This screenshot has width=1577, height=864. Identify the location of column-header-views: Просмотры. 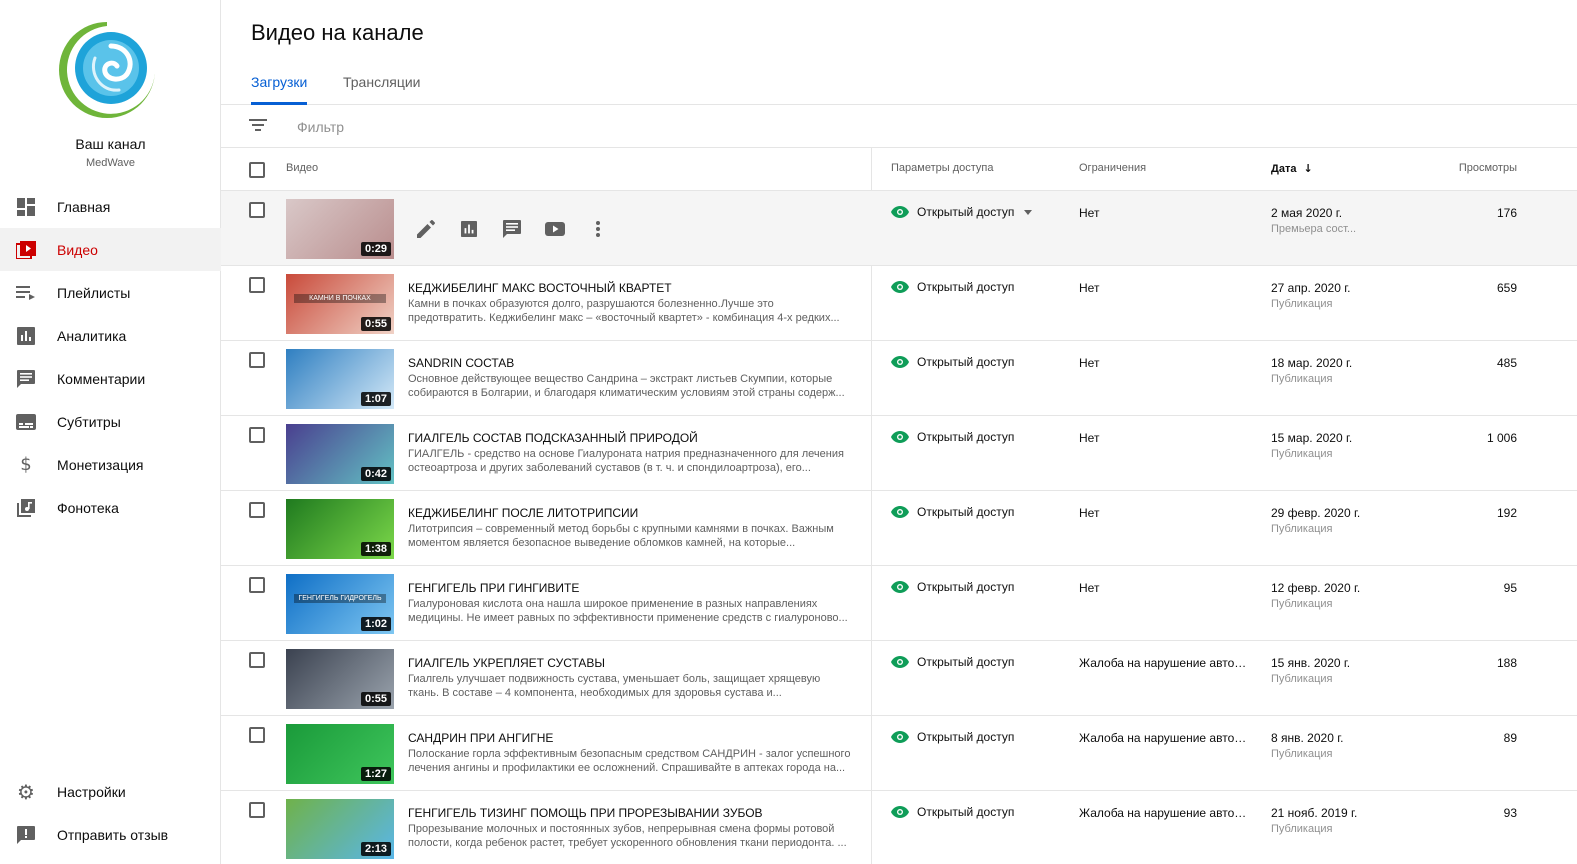
(1488, 168).